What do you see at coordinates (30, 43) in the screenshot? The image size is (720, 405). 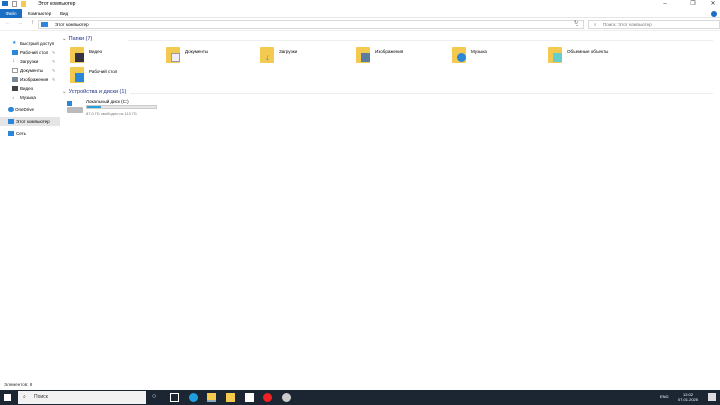 I see `sidebar-item-quick-access: ★ Быстрый доступ` at bounding box center [30, 43].